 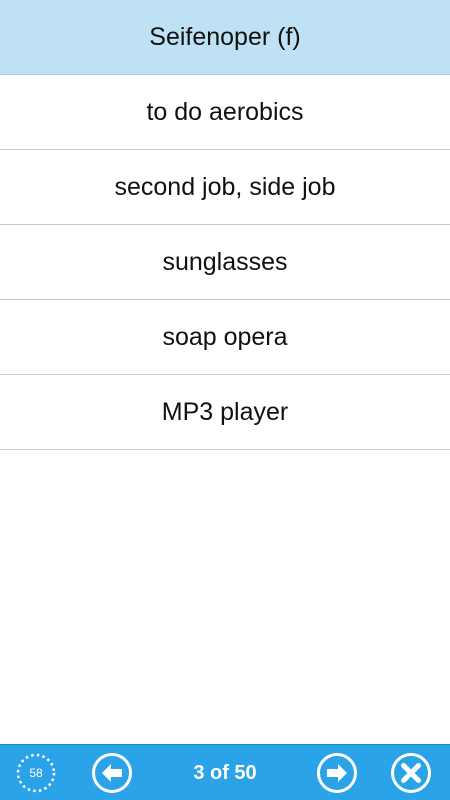 I want to click on answer-label: sunglasses, so click(x=225, y=261).